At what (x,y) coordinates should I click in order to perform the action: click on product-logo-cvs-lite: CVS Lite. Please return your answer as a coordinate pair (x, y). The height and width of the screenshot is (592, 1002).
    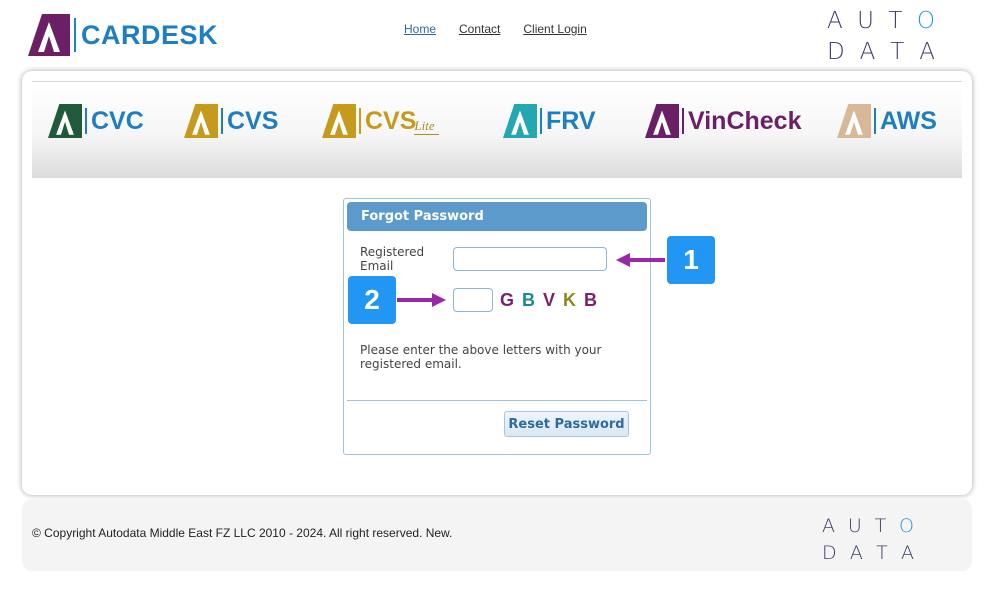
    Looking at the image, I should click on (380, 121).